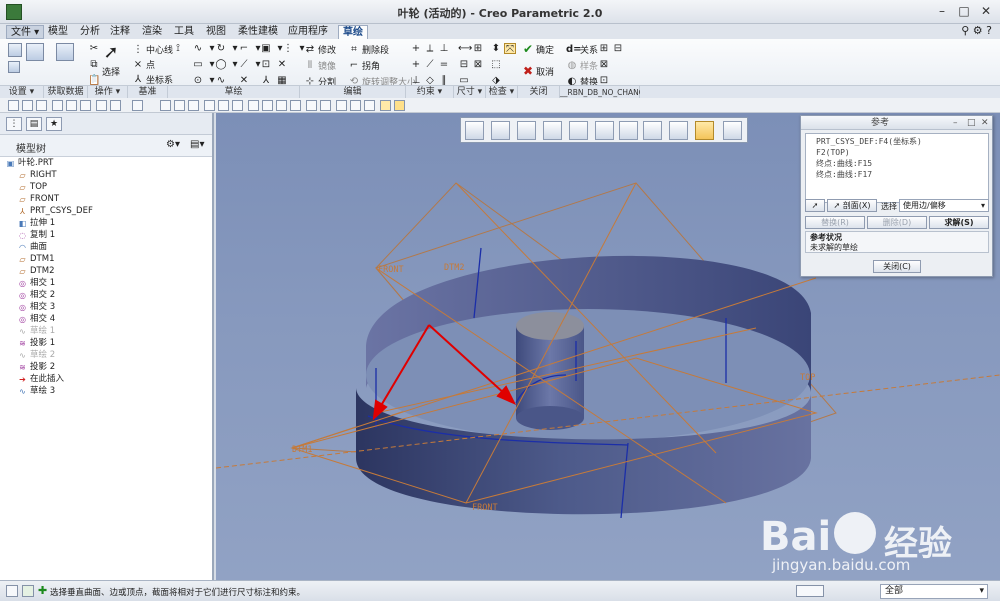 This screenshot has height=601, width=1000. What do you see at coordinates (934, 591) in the screenshot?
I see `selection-filter: 全部 ▾` at bounding box center [934, 591].